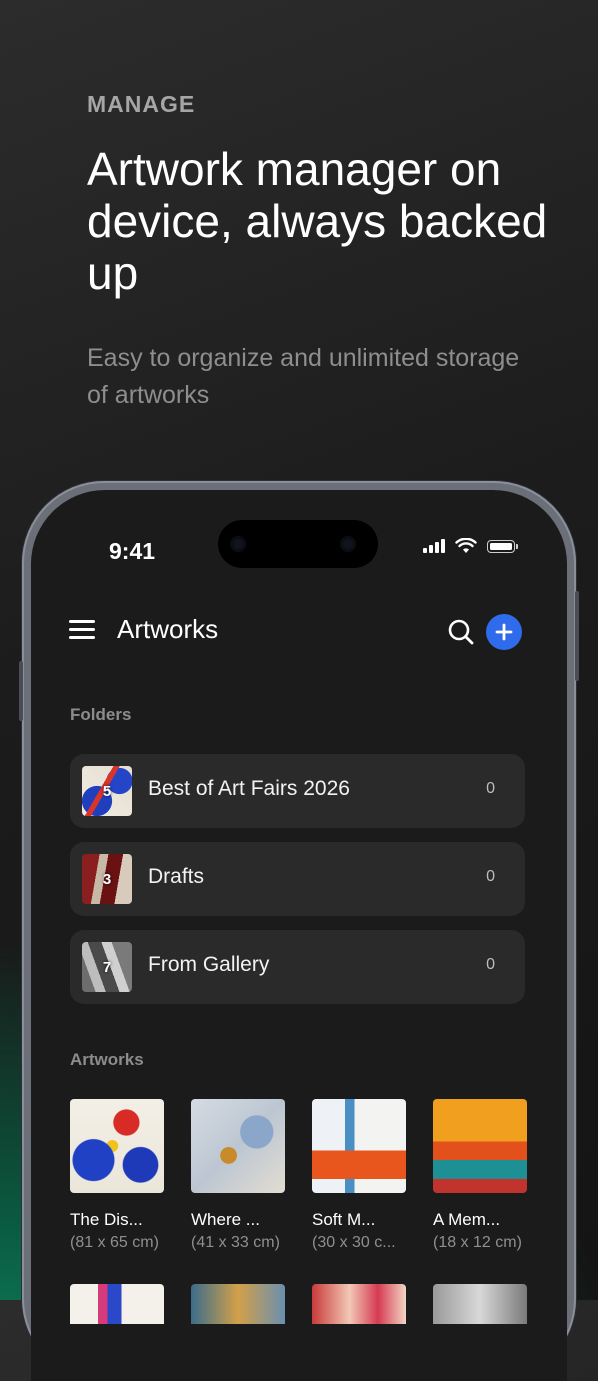 The height and width of the screenshot is (1381, 598). I want to click on status-icons, so click(470, 546).